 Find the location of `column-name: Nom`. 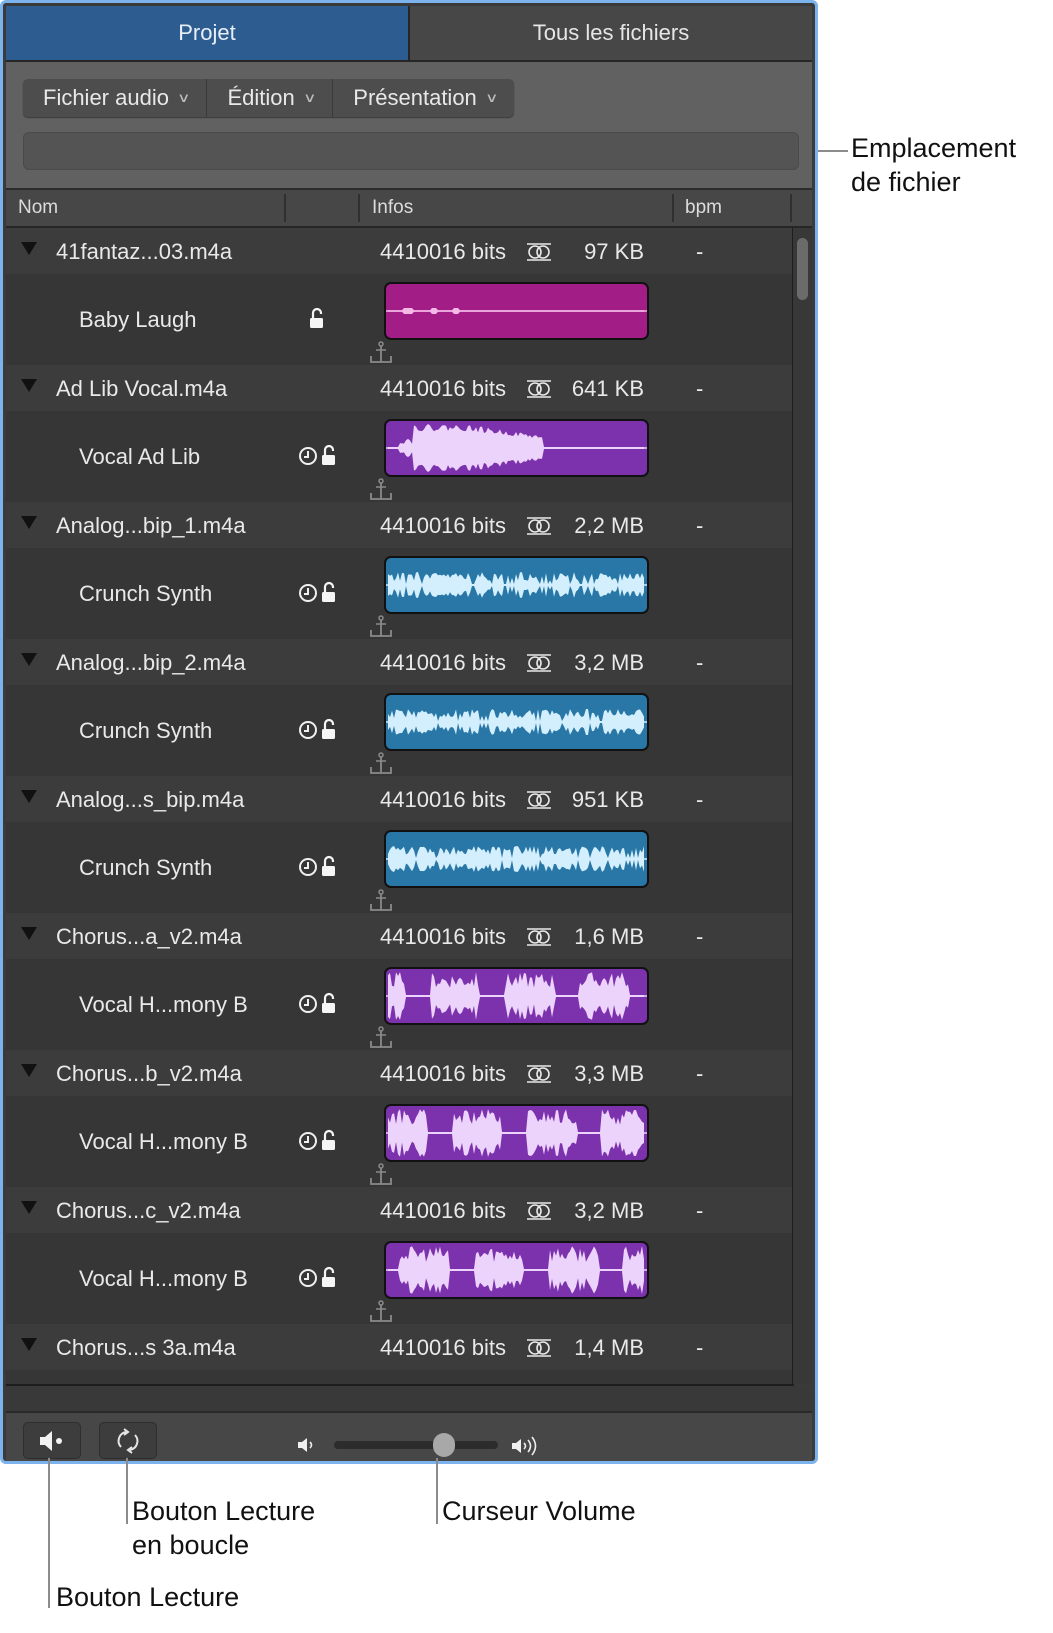

column-name: Nom is located at coordinates (38, 208).